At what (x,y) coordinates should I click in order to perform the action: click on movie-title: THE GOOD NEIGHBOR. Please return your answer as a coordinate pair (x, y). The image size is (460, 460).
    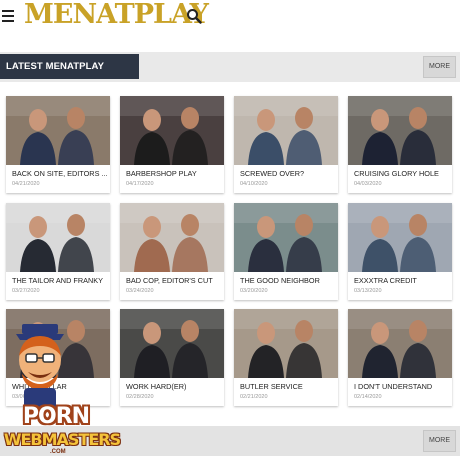
    Looking at the image, I should click on (288, 280).